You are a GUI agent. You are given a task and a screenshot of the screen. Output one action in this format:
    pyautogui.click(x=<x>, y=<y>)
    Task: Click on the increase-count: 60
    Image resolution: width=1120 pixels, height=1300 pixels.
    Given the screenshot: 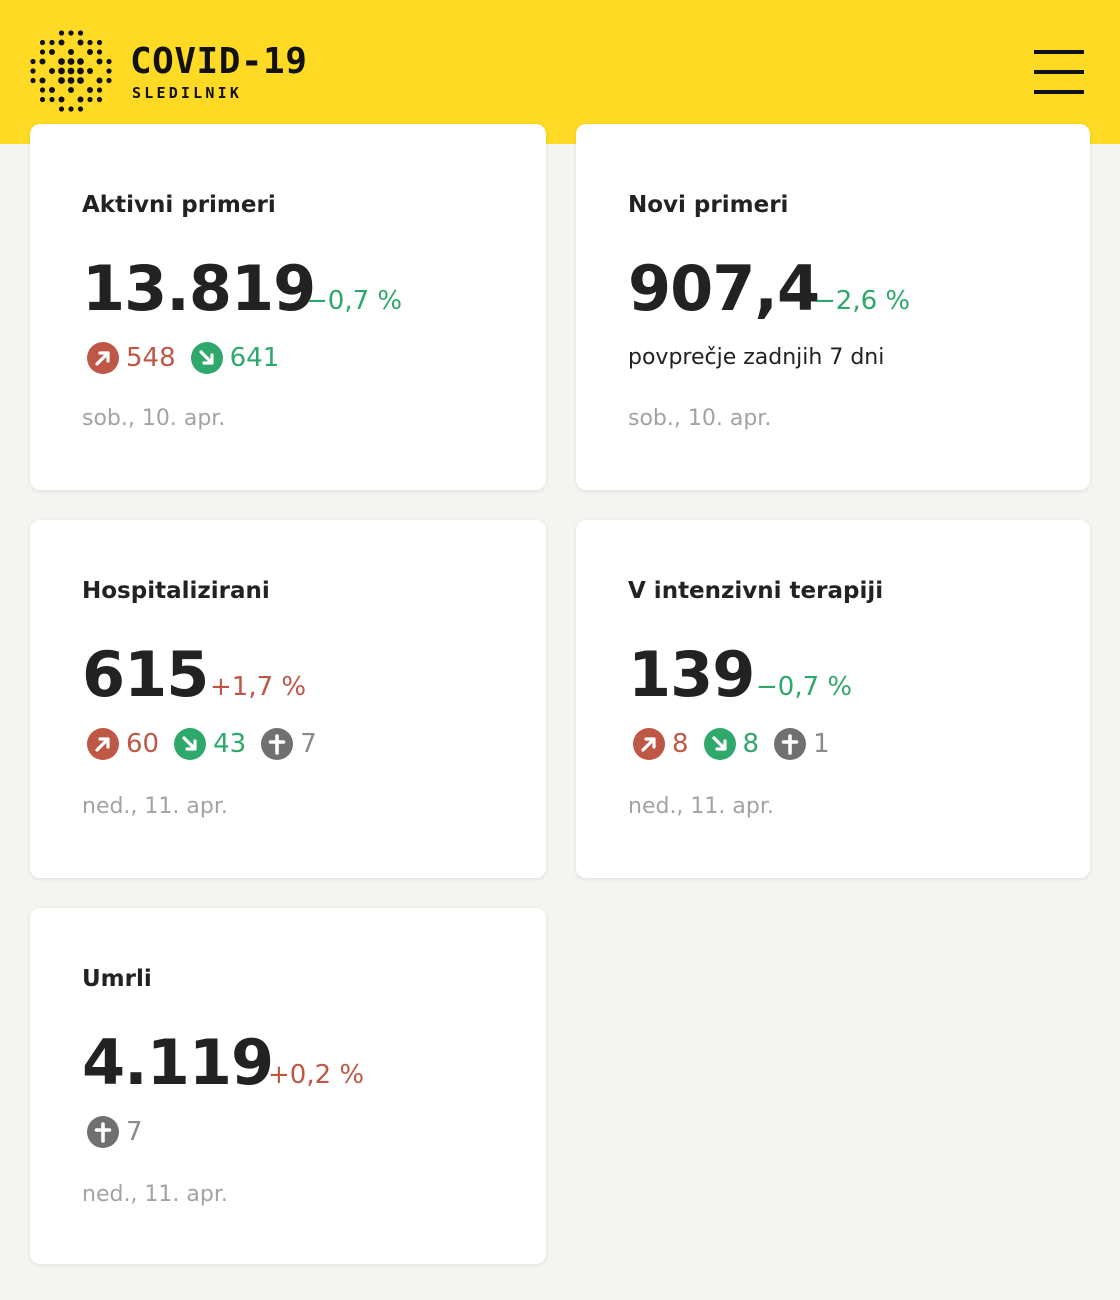 What is the action you would take?
    pyautogui.click(x=143, y=744)
    